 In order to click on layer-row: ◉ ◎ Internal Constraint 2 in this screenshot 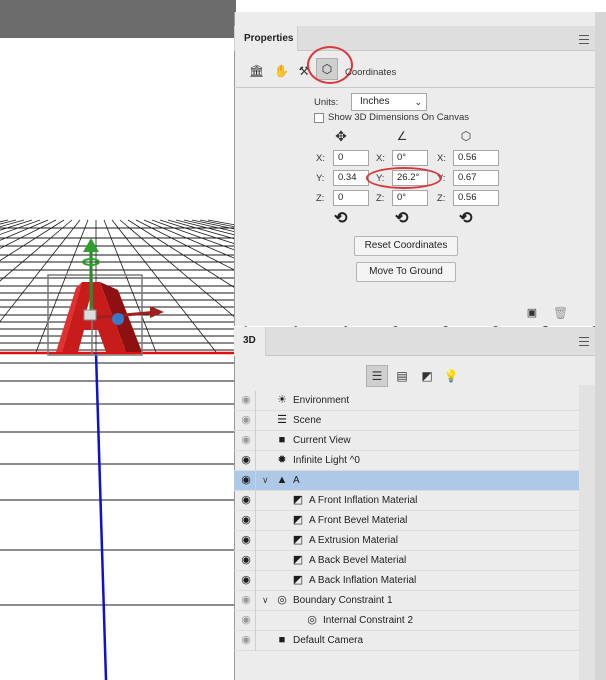, I will do `click(406, 621)`.